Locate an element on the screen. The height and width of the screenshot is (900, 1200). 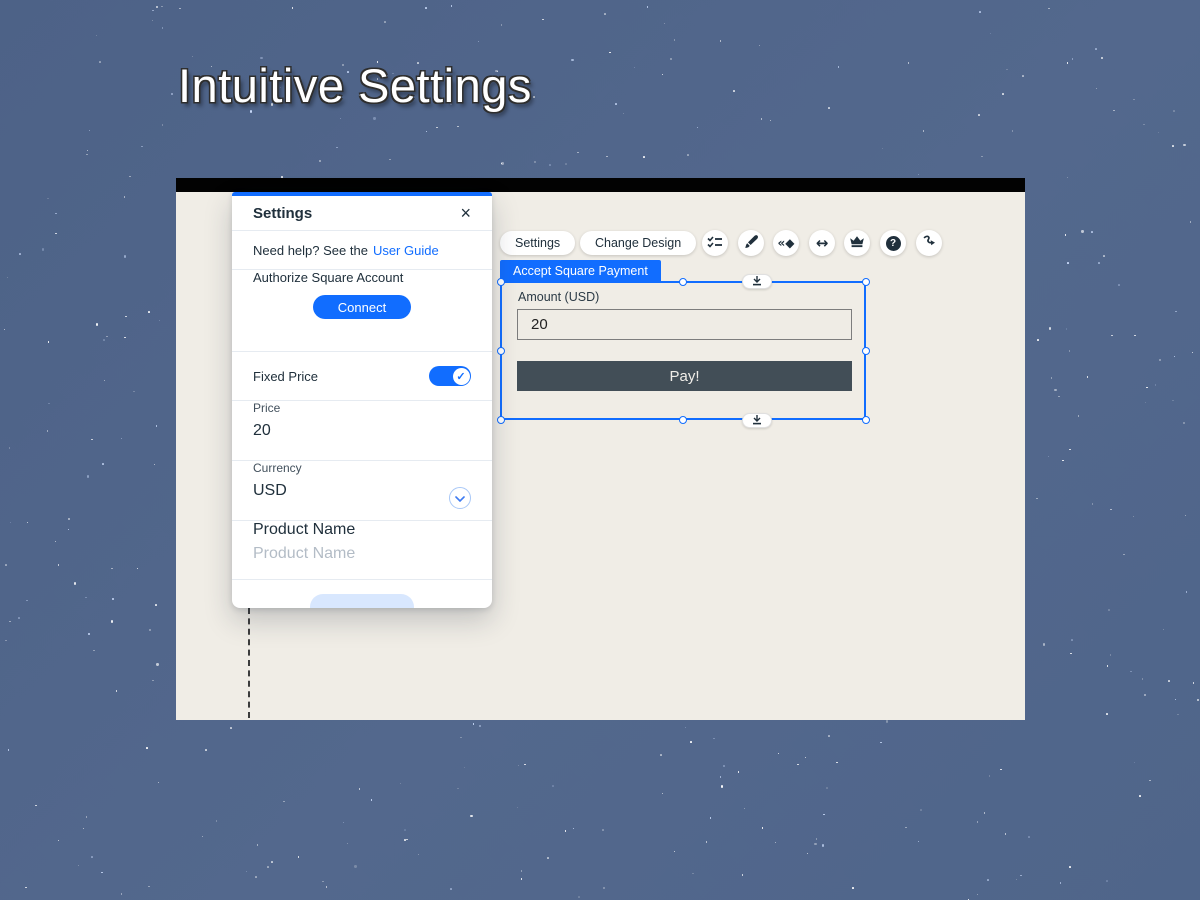
stretch-to-top-handle is located at coordinates (757, 281).